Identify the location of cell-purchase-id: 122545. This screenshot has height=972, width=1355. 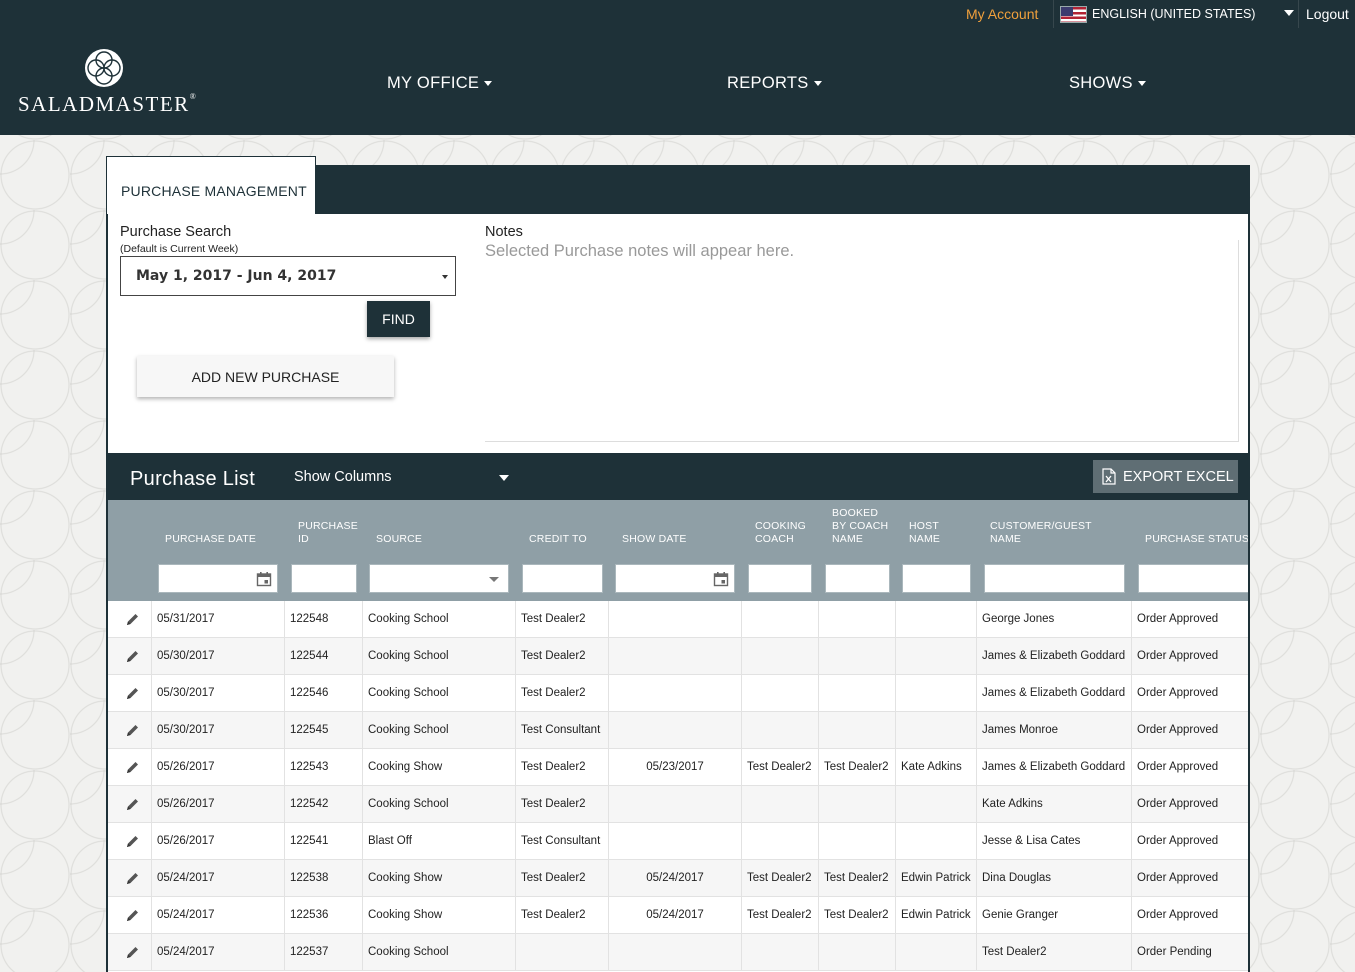
(324, 730).